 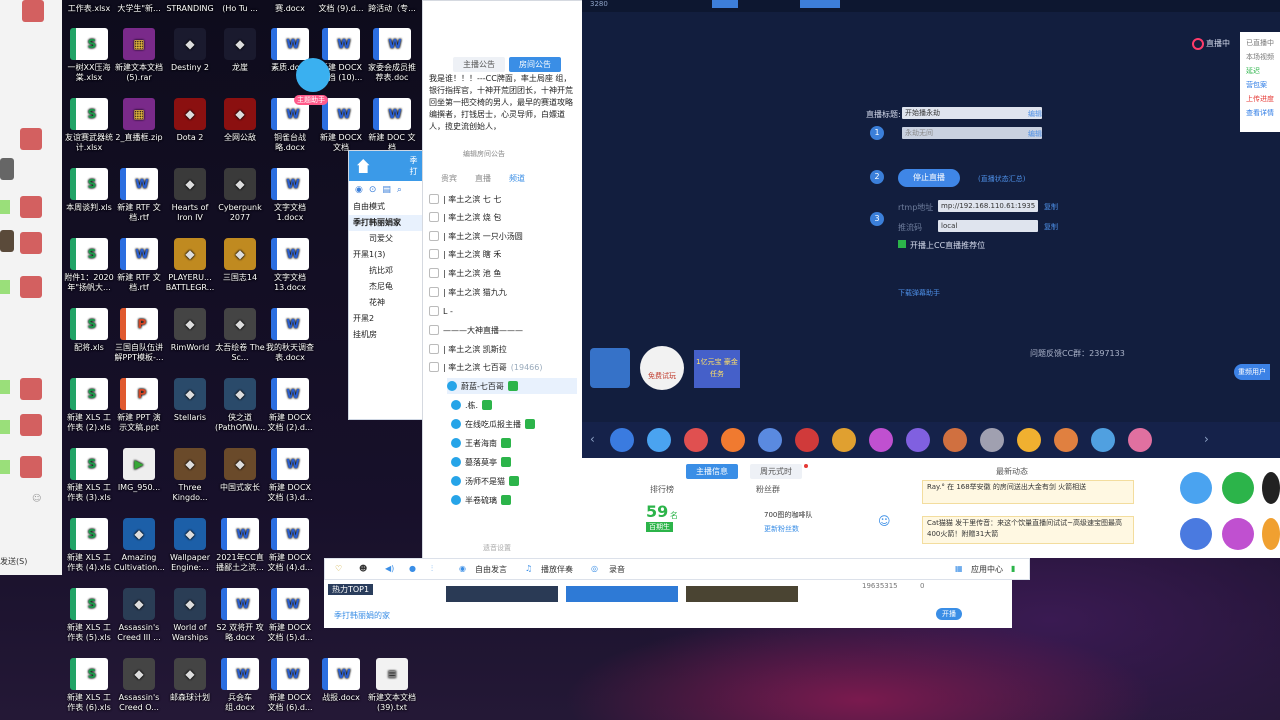 What do you see at coordinates (594, 568) in the screenshot?
I see `record-icon: ◎` at bounding box center [594, 568].